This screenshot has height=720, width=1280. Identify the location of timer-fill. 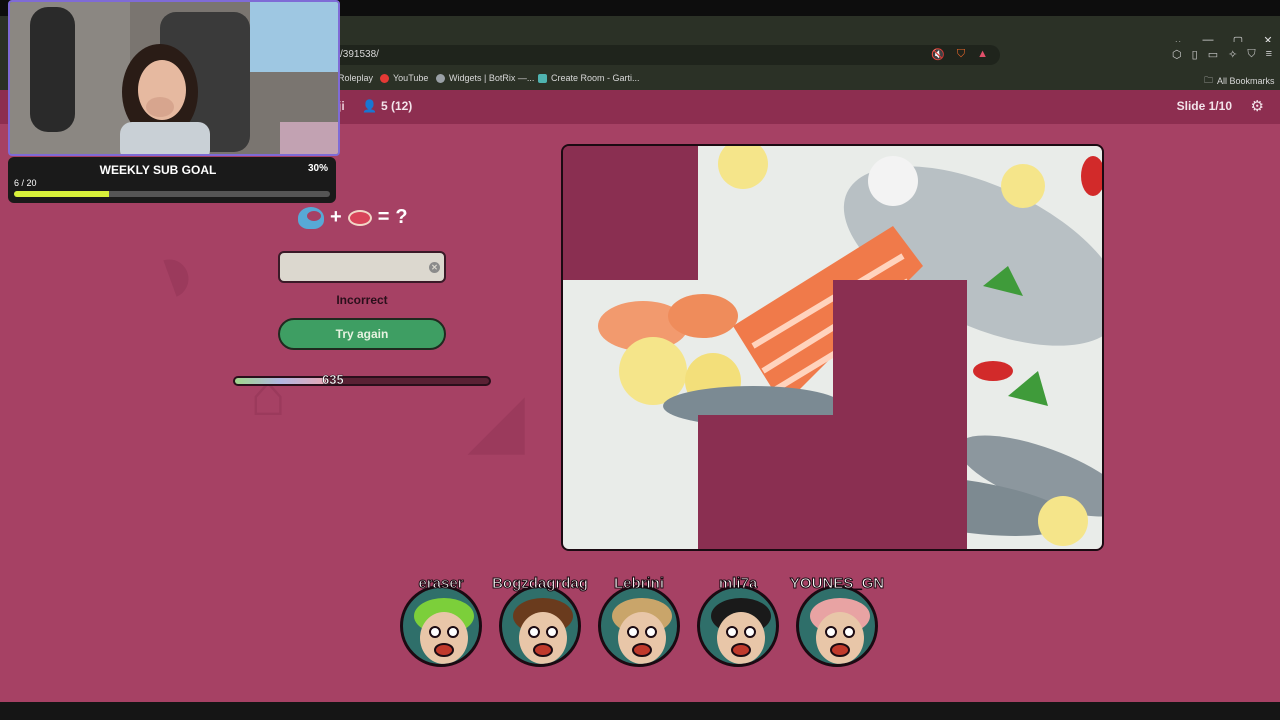
(281, 381).